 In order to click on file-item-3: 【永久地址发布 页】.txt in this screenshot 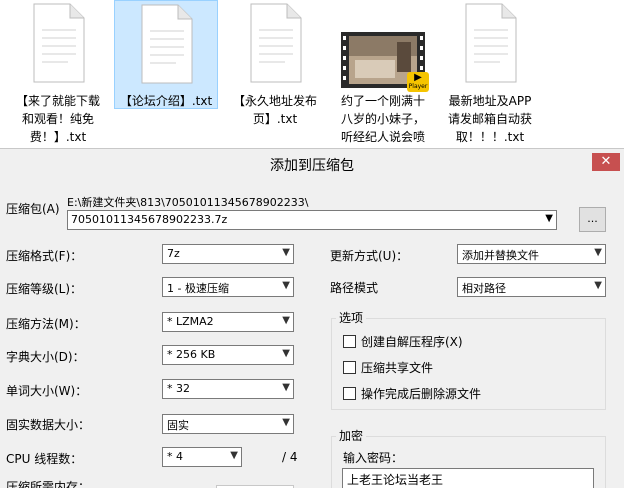, I will do `click(275, 74)`.